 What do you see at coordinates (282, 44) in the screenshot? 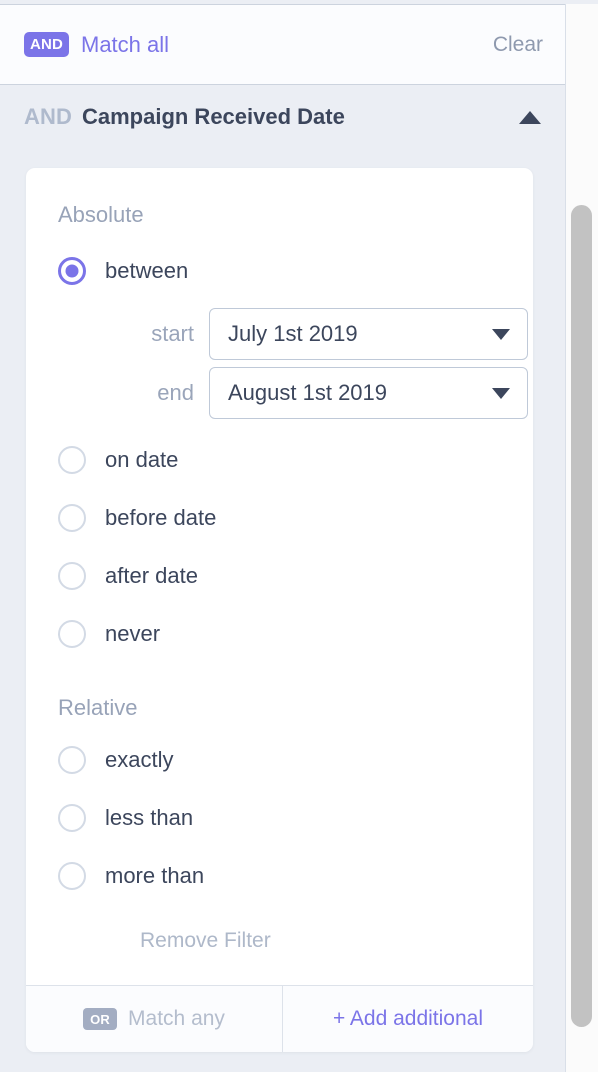
I see `match-all-toolbar: AND Match all Clear` at bounding box center [282, 44].